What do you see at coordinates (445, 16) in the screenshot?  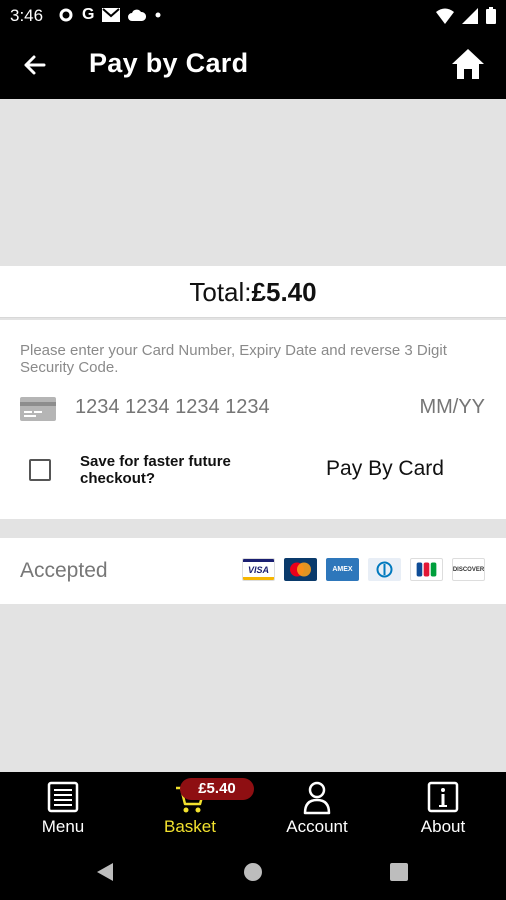 I see `wifi-icon` at bounding box center [445, 16].